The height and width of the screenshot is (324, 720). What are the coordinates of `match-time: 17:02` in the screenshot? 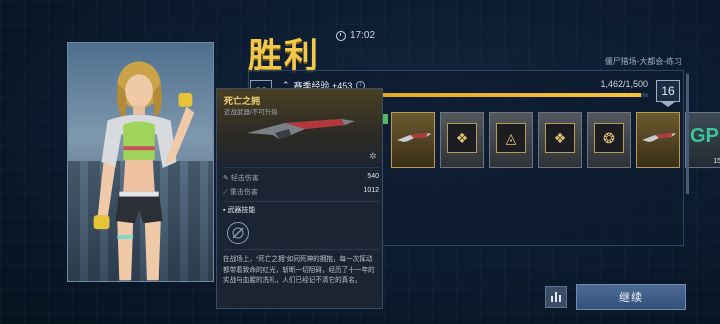 It's located at (355, 35).